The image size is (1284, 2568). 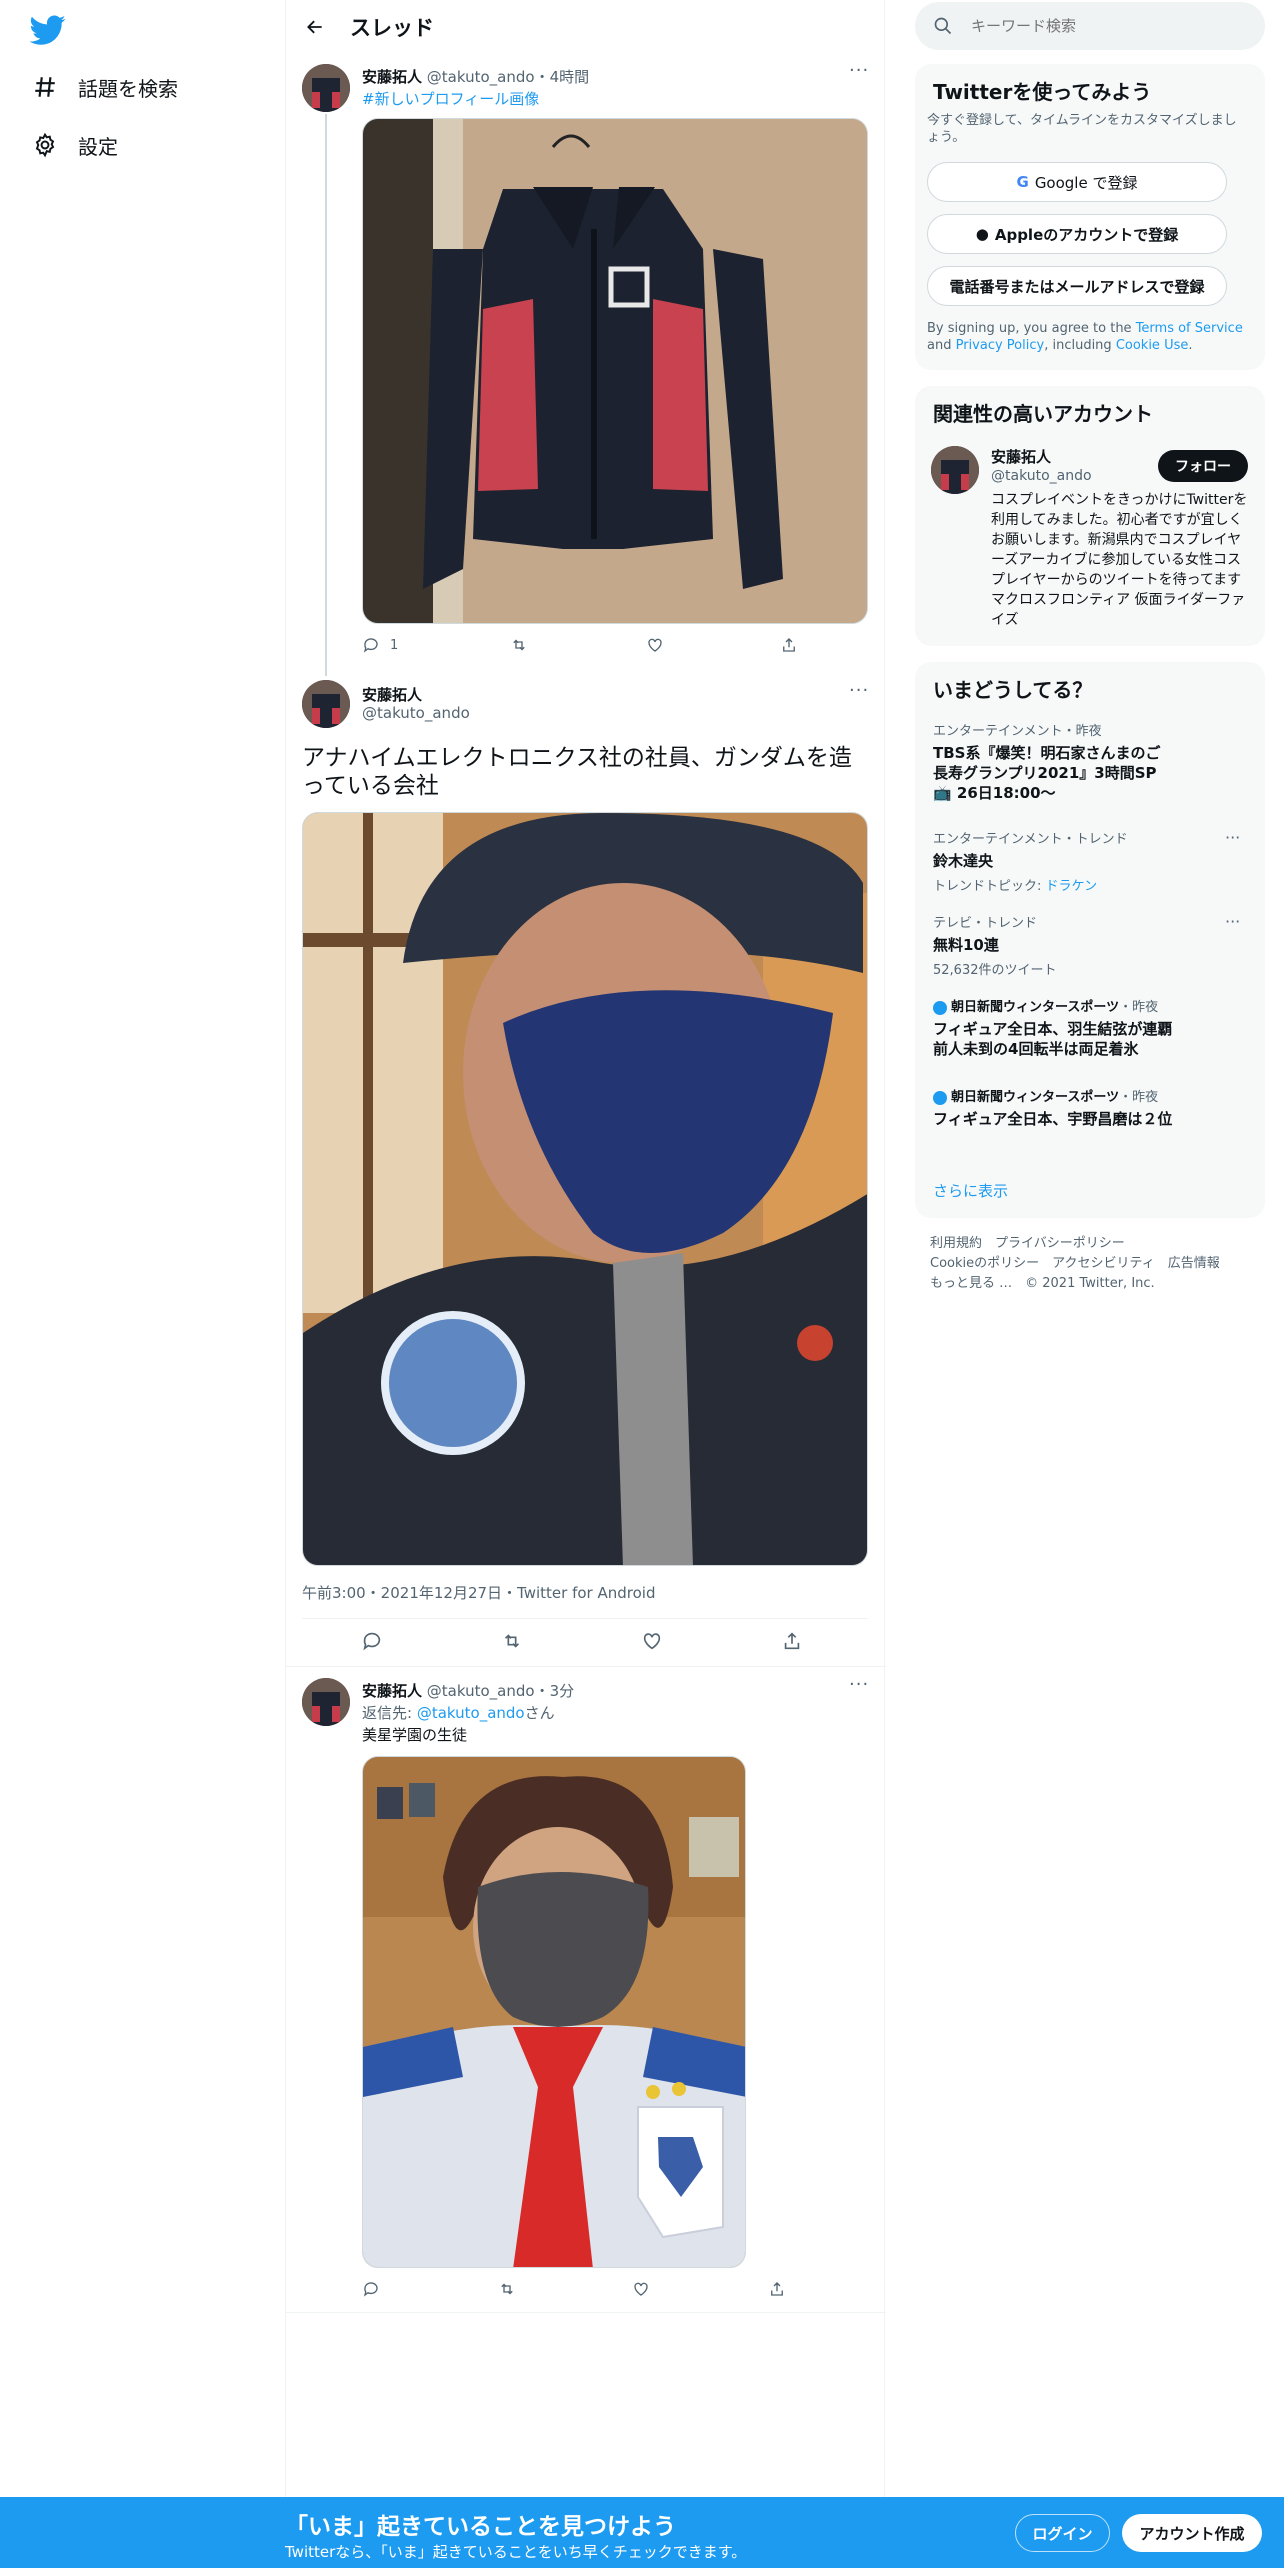 I want to click on show-more-link: さらに表示, so click(x=970, y=1190).